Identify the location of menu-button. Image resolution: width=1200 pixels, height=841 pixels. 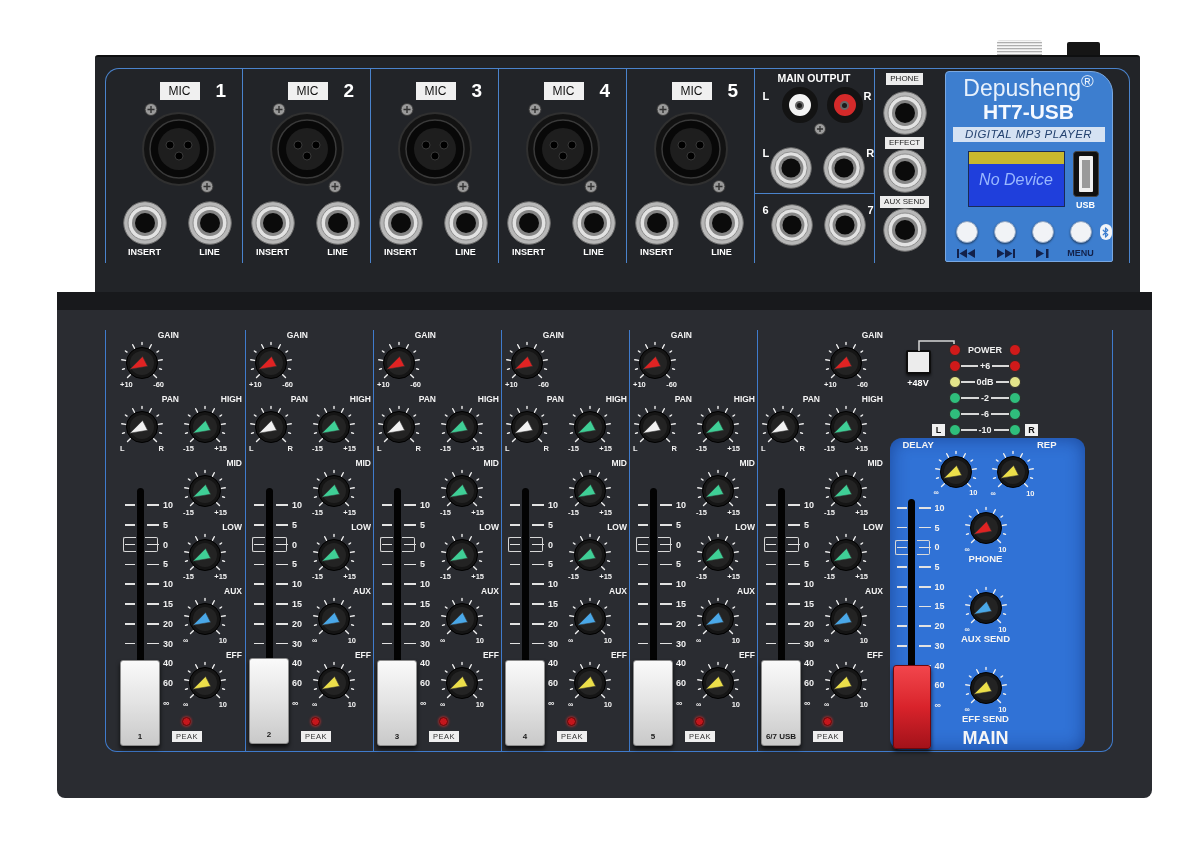
(1080, 232).